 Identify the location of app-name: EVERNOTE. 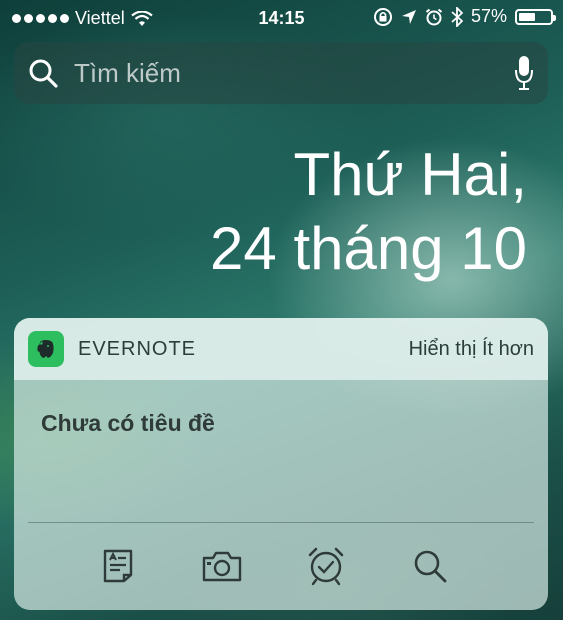
(137, 348).